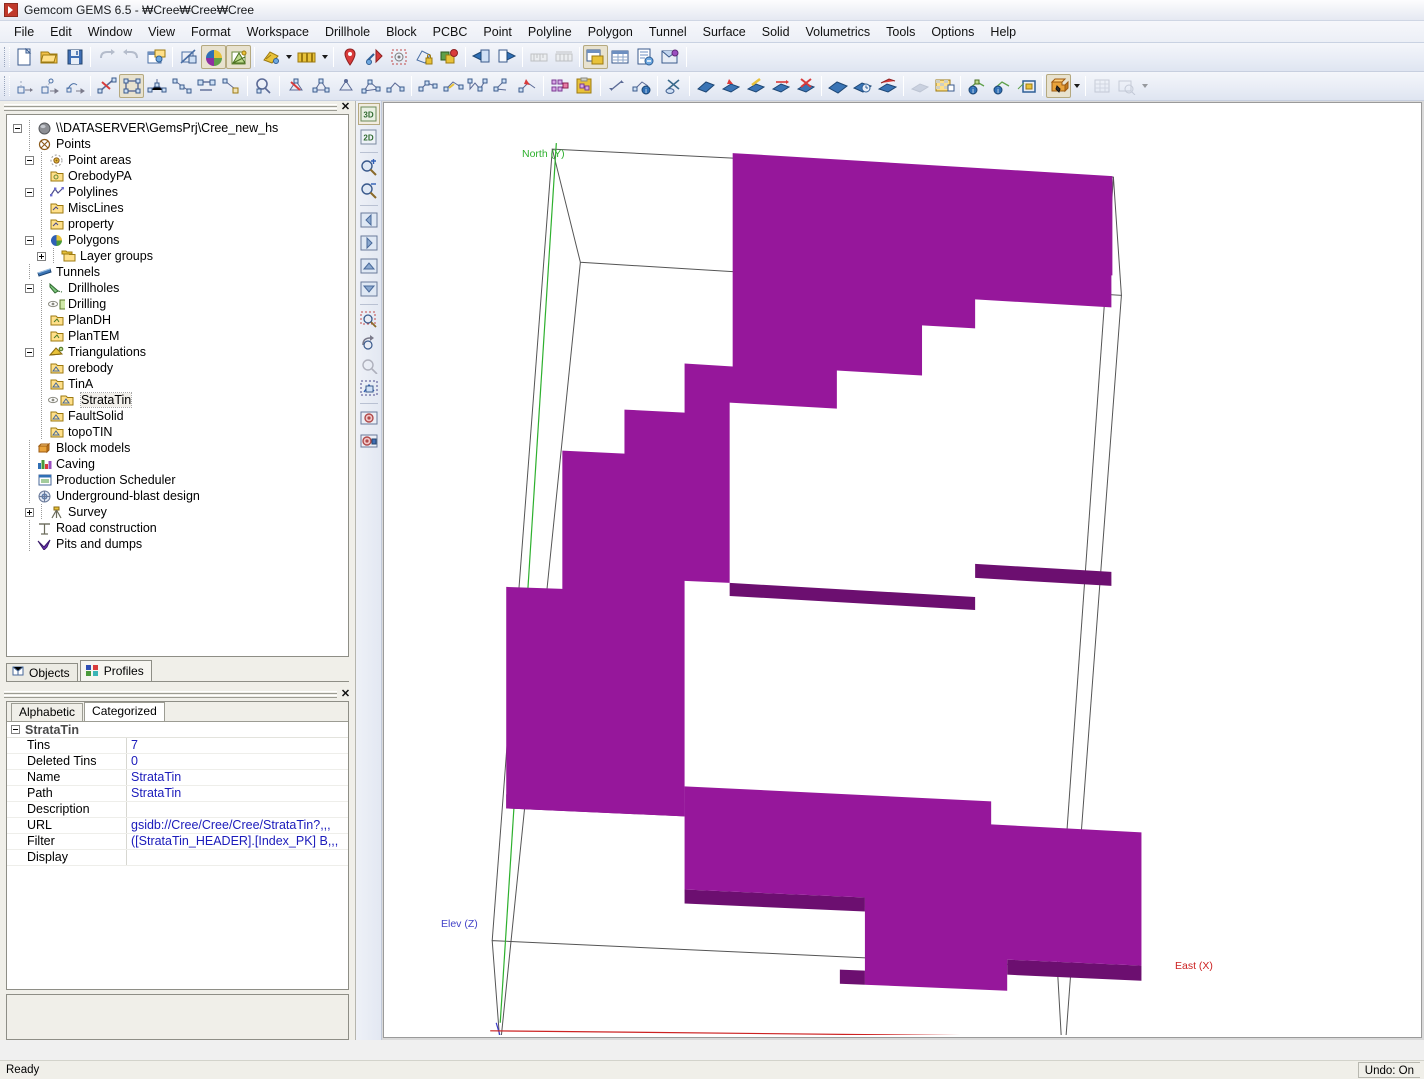 The height and width of the screenshot is (1079, 1424). I want to click on save-disk-icon, so click(74, 57).